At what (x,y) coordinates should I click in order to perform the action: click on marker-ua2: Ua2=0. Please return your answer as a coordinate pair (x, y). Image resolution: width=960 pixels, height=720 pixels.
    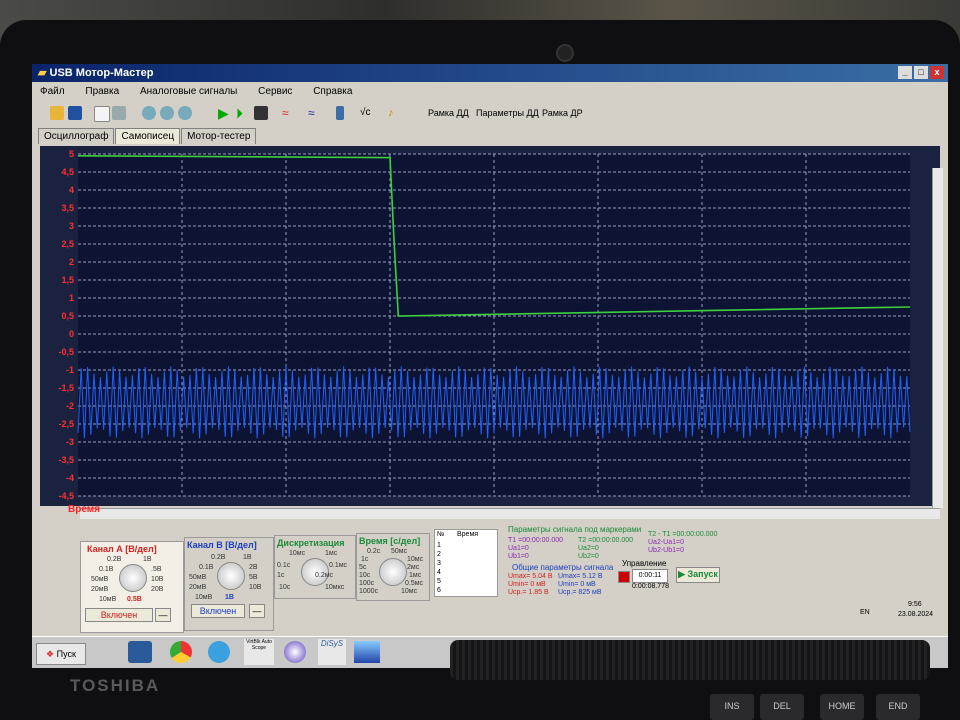
    Looking at the image, I should click on (588, 548).